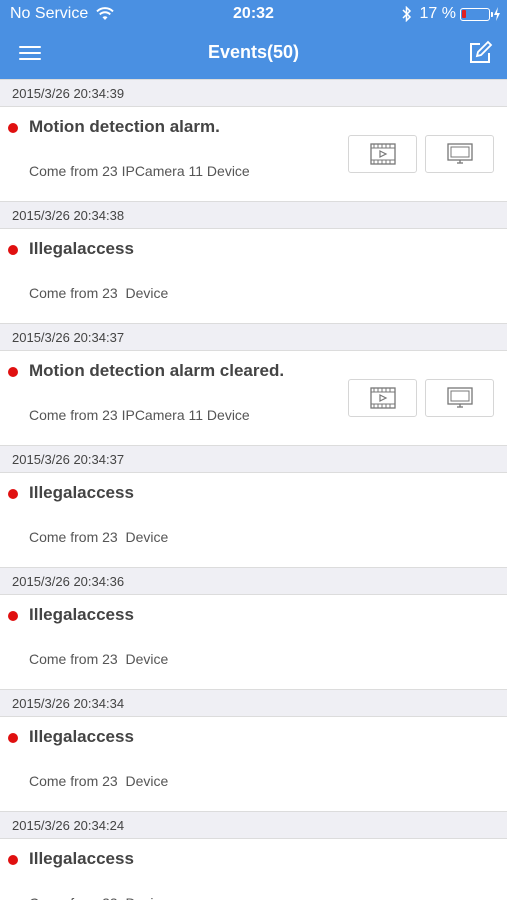  Describe the element at coordinates (124, 126) in the screenshot. I see `event-title: Motion detection alarm.` at that location.